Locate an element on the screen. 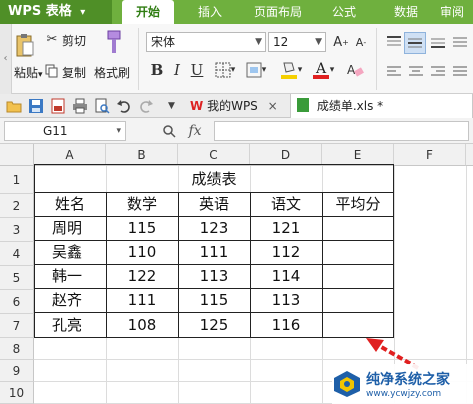 The image size is (473, 404). tab-insert: 插入 is located at coordinates (210, 12).